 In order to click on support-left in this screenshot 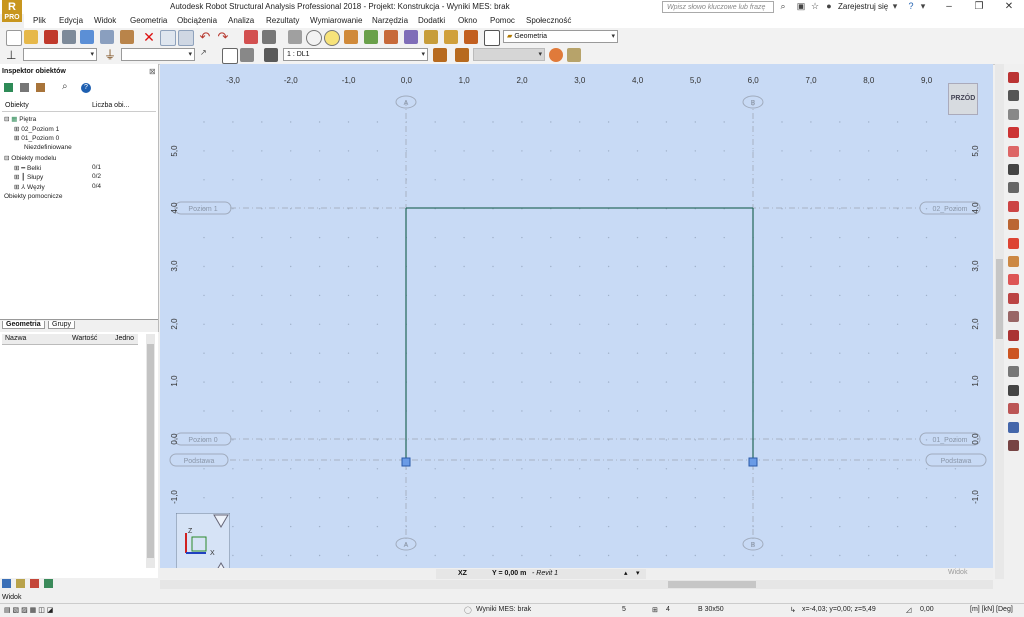, I will do `click(406, 462)`.